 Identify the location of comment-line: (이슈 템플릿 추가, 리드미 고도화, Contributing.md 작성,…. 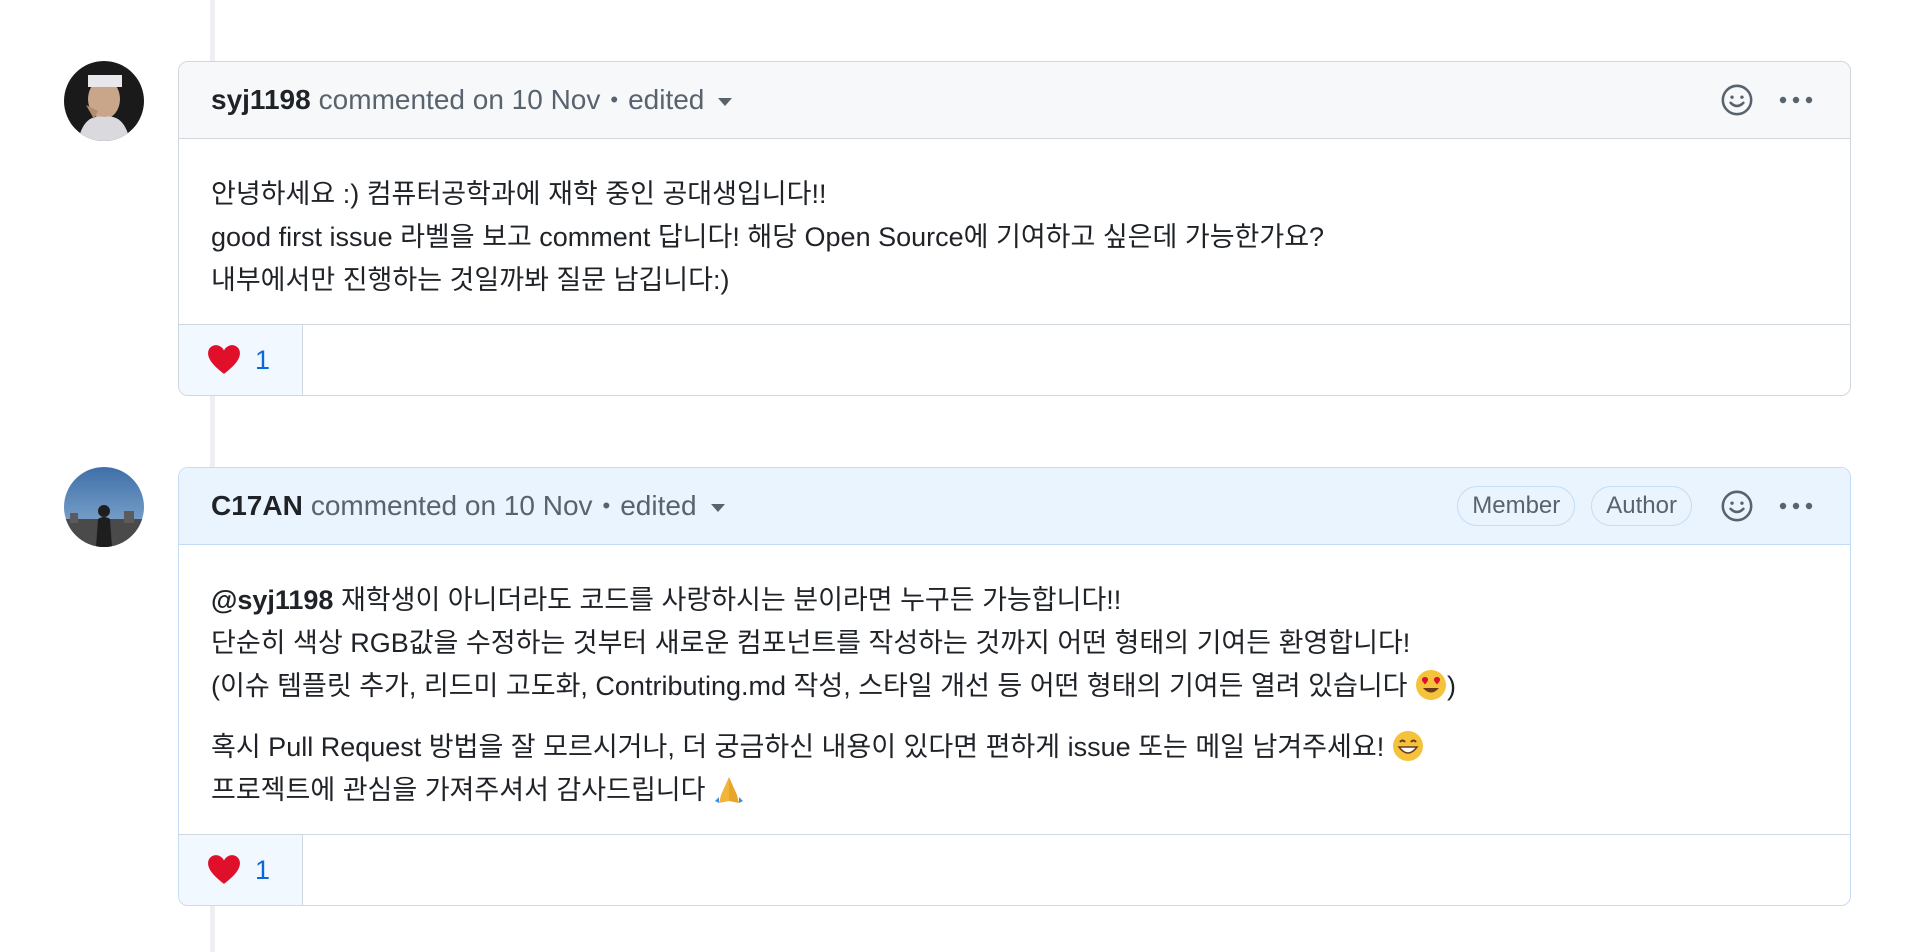
(1014, 686).